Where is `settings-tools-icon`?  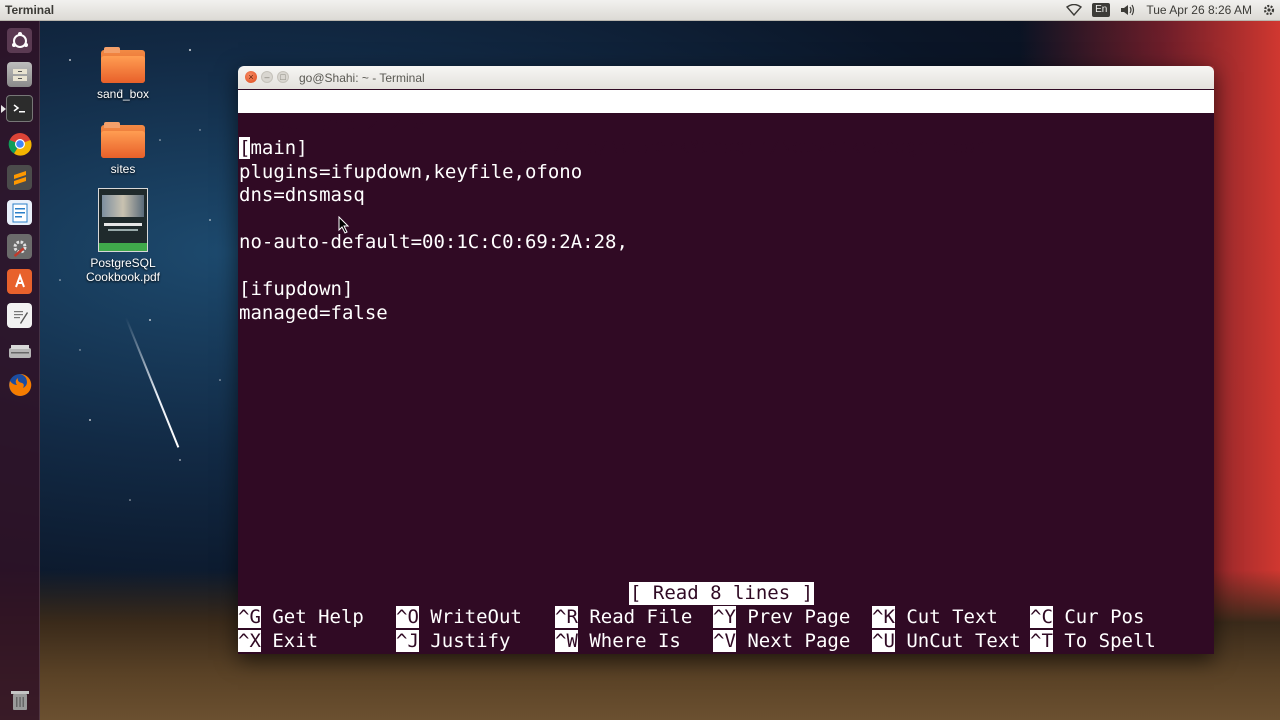 settings-tools-icon is located at coordinates (19, 246).